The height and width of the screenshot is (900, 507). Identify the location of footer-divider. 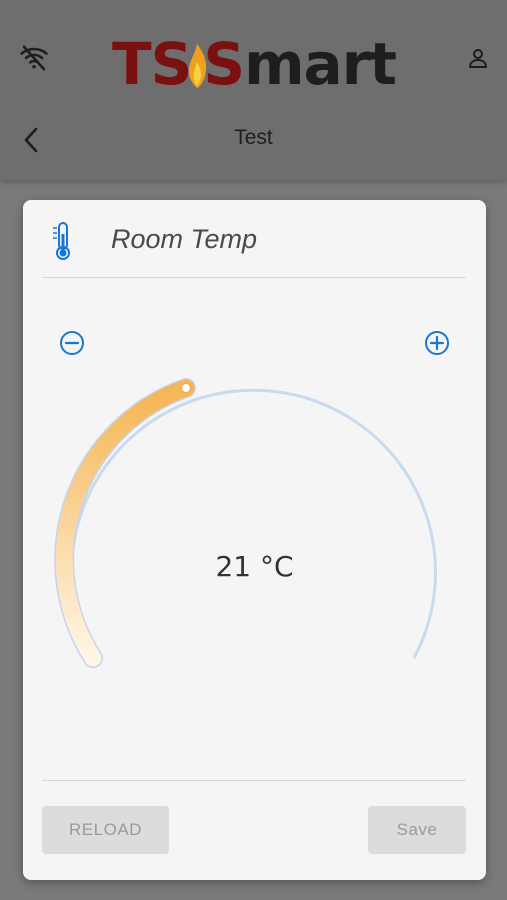
(254, 780).